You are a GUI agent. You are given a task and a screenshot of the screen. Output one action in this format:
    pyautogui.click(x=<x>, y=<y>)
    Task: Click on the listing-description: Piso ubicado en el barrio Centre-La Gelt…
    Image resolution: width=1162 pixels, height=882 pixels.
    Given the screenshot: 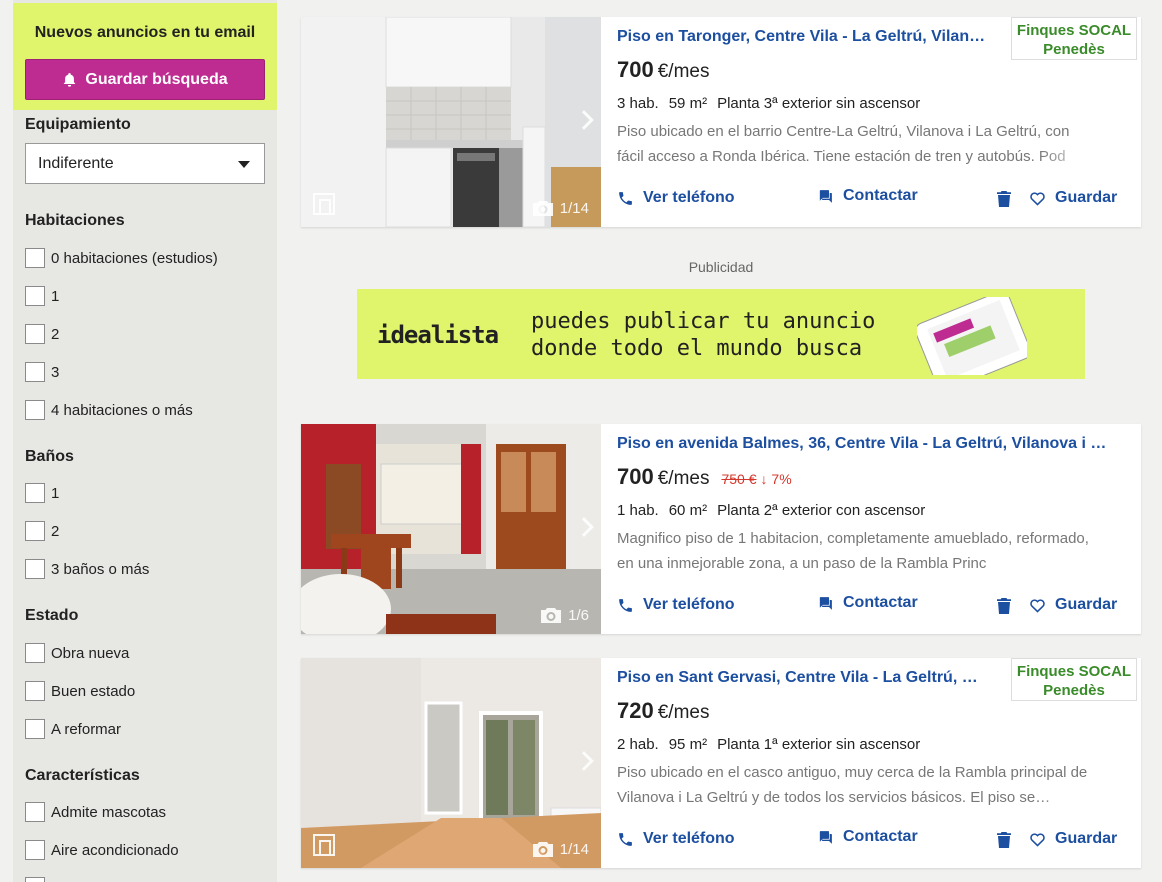 What is the action you would take?
    pyautogui.click(x=858, y=143)
    